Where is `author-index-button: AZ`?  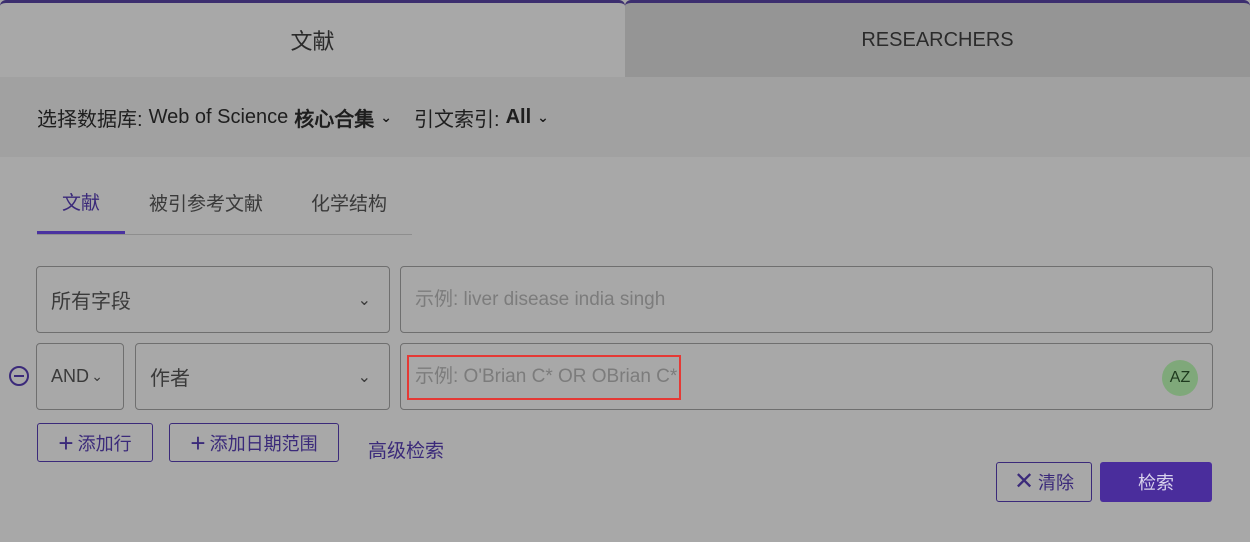
author-index-button: AZ is located at coordinates (1180, 378).